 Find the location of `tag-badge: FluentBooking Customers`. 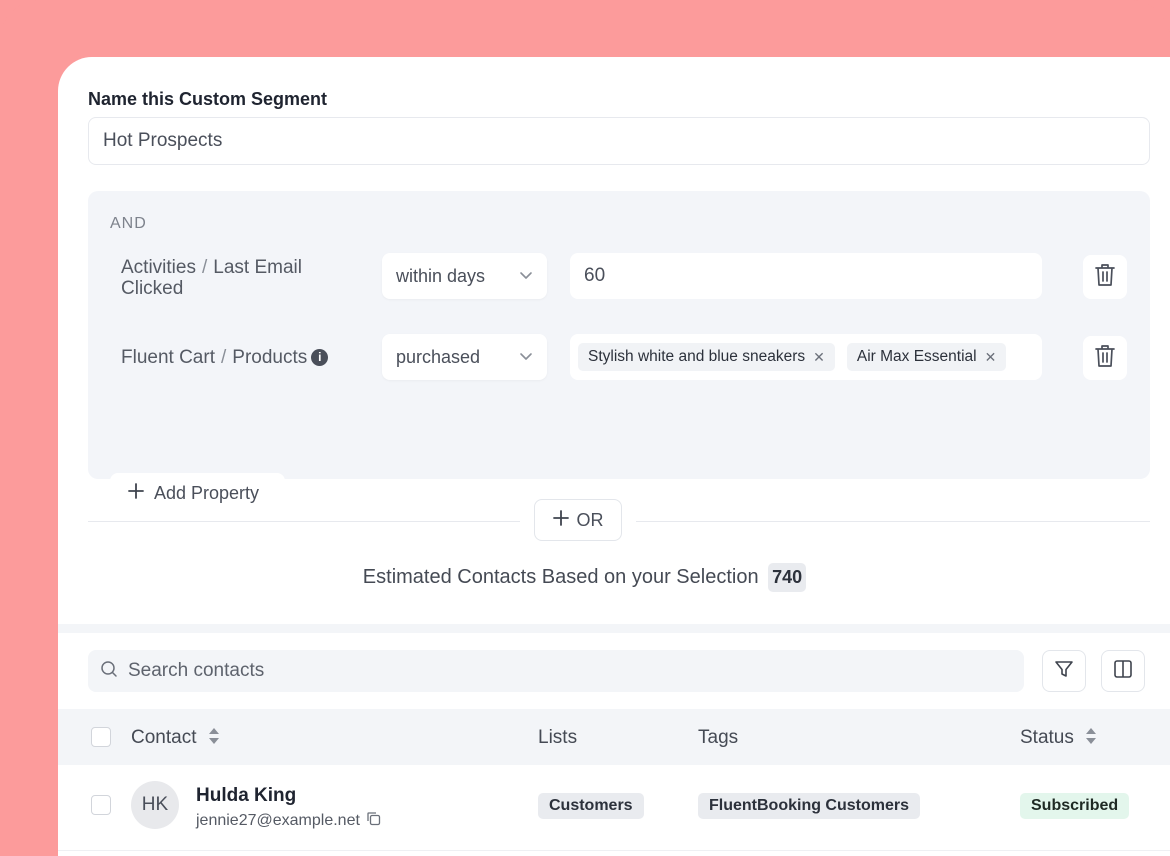

tag-badge: FluentBooking Customers is located at coordinates (809, 806).